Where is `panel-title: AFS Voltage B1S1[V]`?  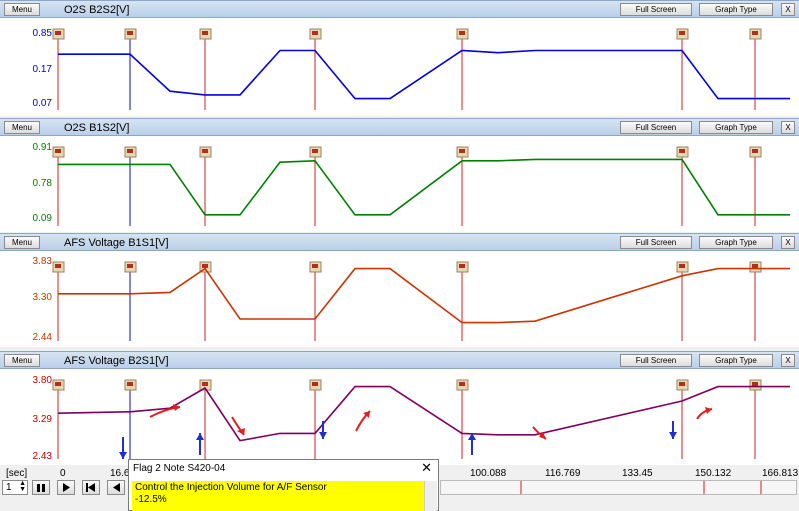
panel-title: AFS Voltage B1S1[V] is located at coordinates (116, 243).